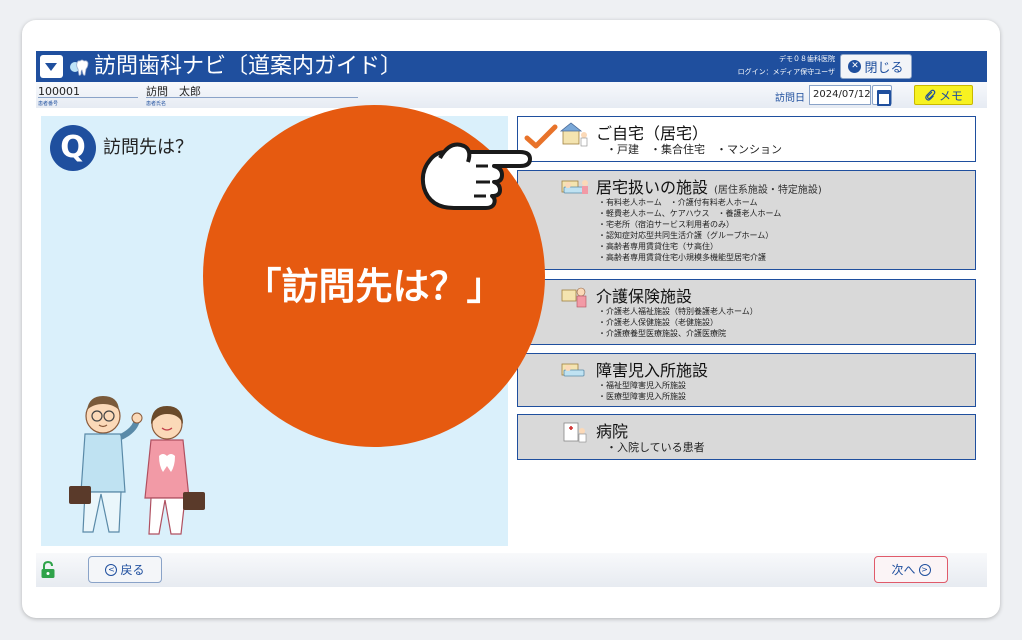 The image size is (1022, 640). I want to click on option-item: ・有料老人ホーム ・介護付有料老人ホーム, so click(678, 202).